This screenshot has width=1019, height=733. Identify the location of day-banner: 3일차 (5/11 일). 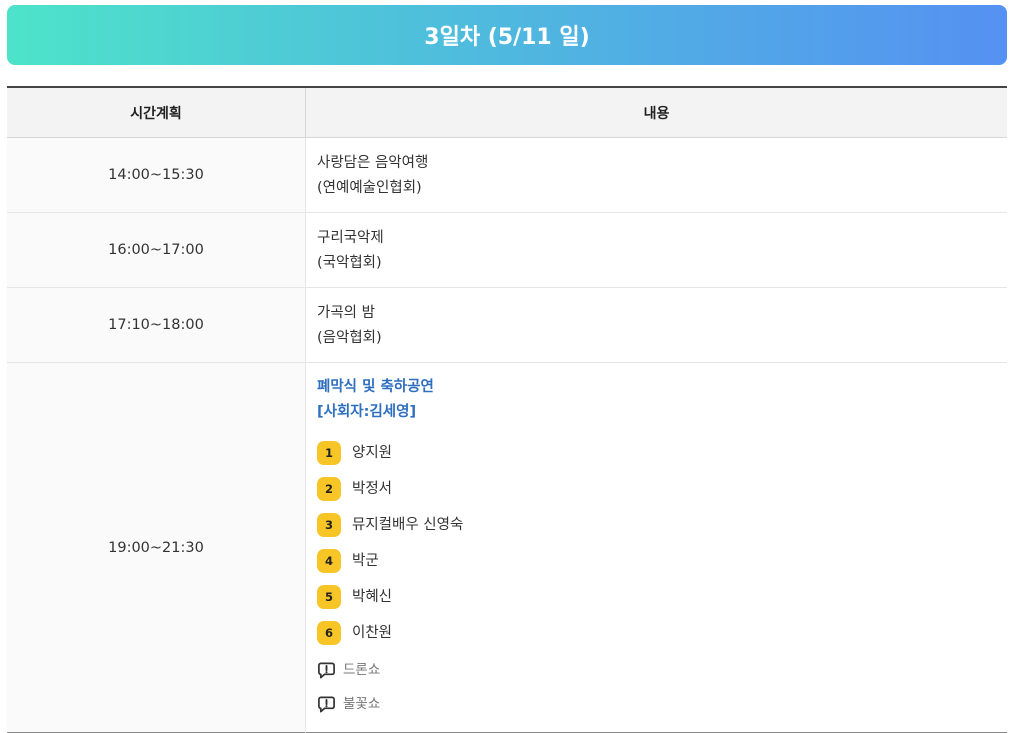
(507, 35).